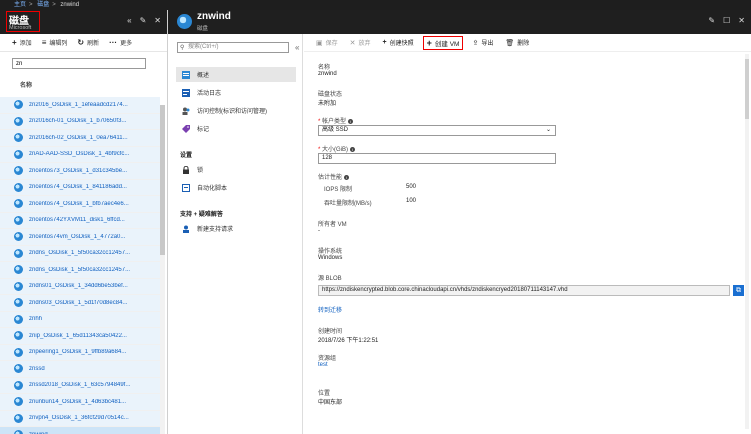 This screenshot has width=751, height=434. What do you see at coordinates (236, 92) in the screenshot?
I see `menu-item-activity-log: 活动日志` at bounding box center [236, 92].